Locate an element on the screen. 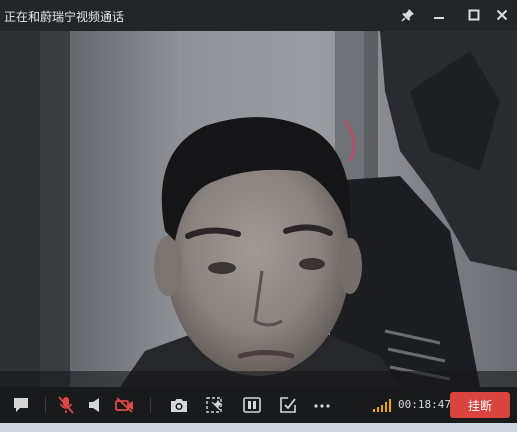 The image size is (517, 432). speaker-icon is located at coordinates (95, 405).